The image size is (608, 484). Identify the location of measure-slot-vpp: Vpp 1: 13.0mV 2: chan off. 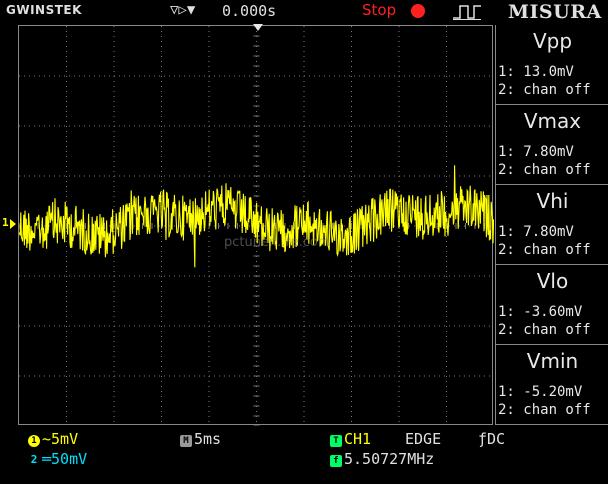
(551, 65).